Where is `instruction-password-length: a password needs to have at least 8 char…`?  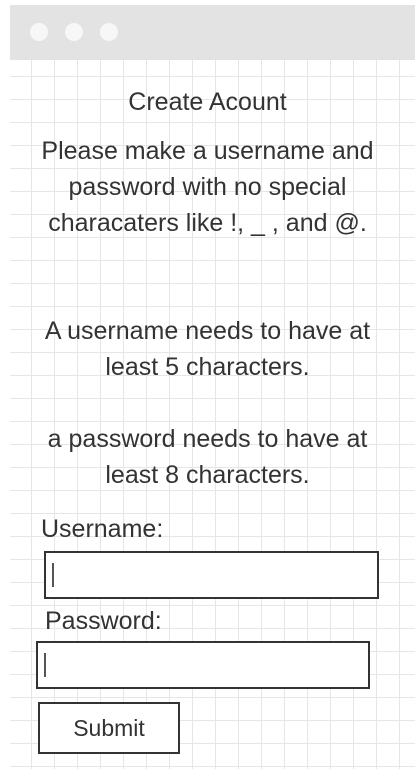
instruction-password-length: a password needs to have at least 8 char… is located at coordinates (207, 457).